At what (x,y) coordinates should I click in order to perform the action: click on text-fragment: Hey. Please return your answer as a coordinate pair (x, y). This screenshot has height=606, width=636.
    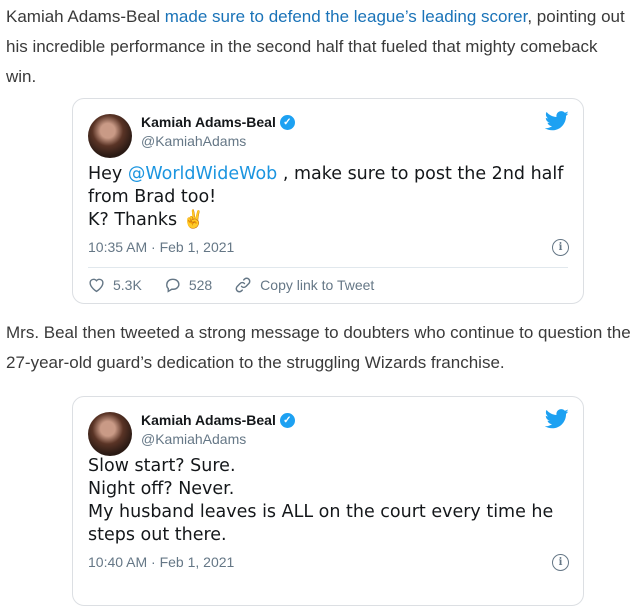
    Looking at the image, I should click on (108, 174).